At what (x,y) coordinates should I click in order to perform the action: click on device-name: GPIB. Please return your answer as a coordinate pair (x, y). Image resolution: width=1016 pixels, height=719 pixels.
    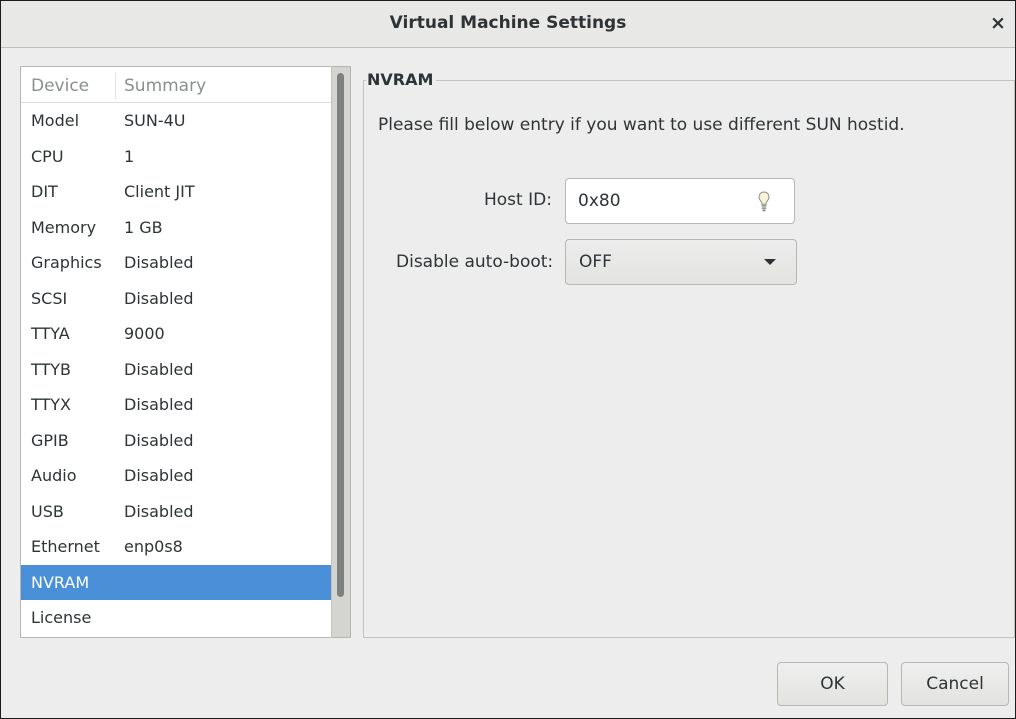
    Looking at the image, I should click on (50, 440).